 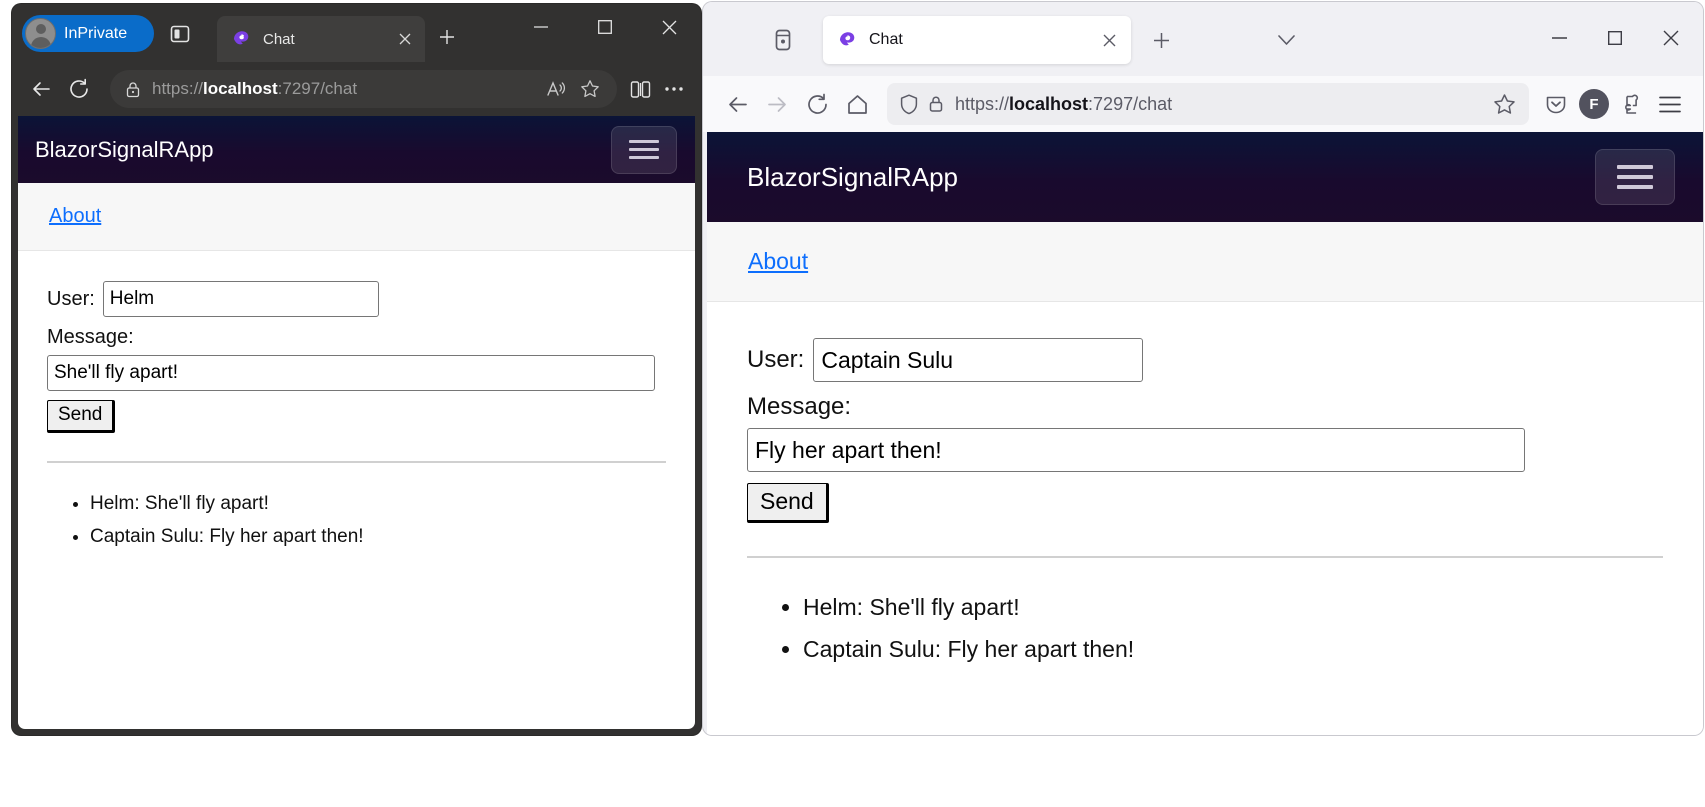 I want to click on inprivate-label: InPrivate, so click(x=96, y=33).